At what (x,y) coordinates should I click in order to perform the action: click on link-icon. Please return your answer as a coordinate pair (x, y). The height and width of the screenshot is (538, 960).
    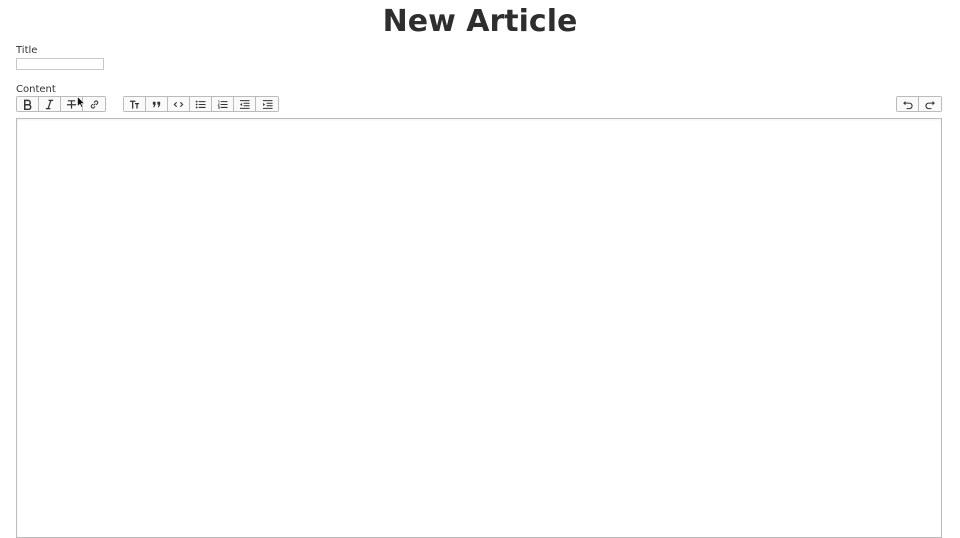
    Looking at the image, I should click on (94, 104).